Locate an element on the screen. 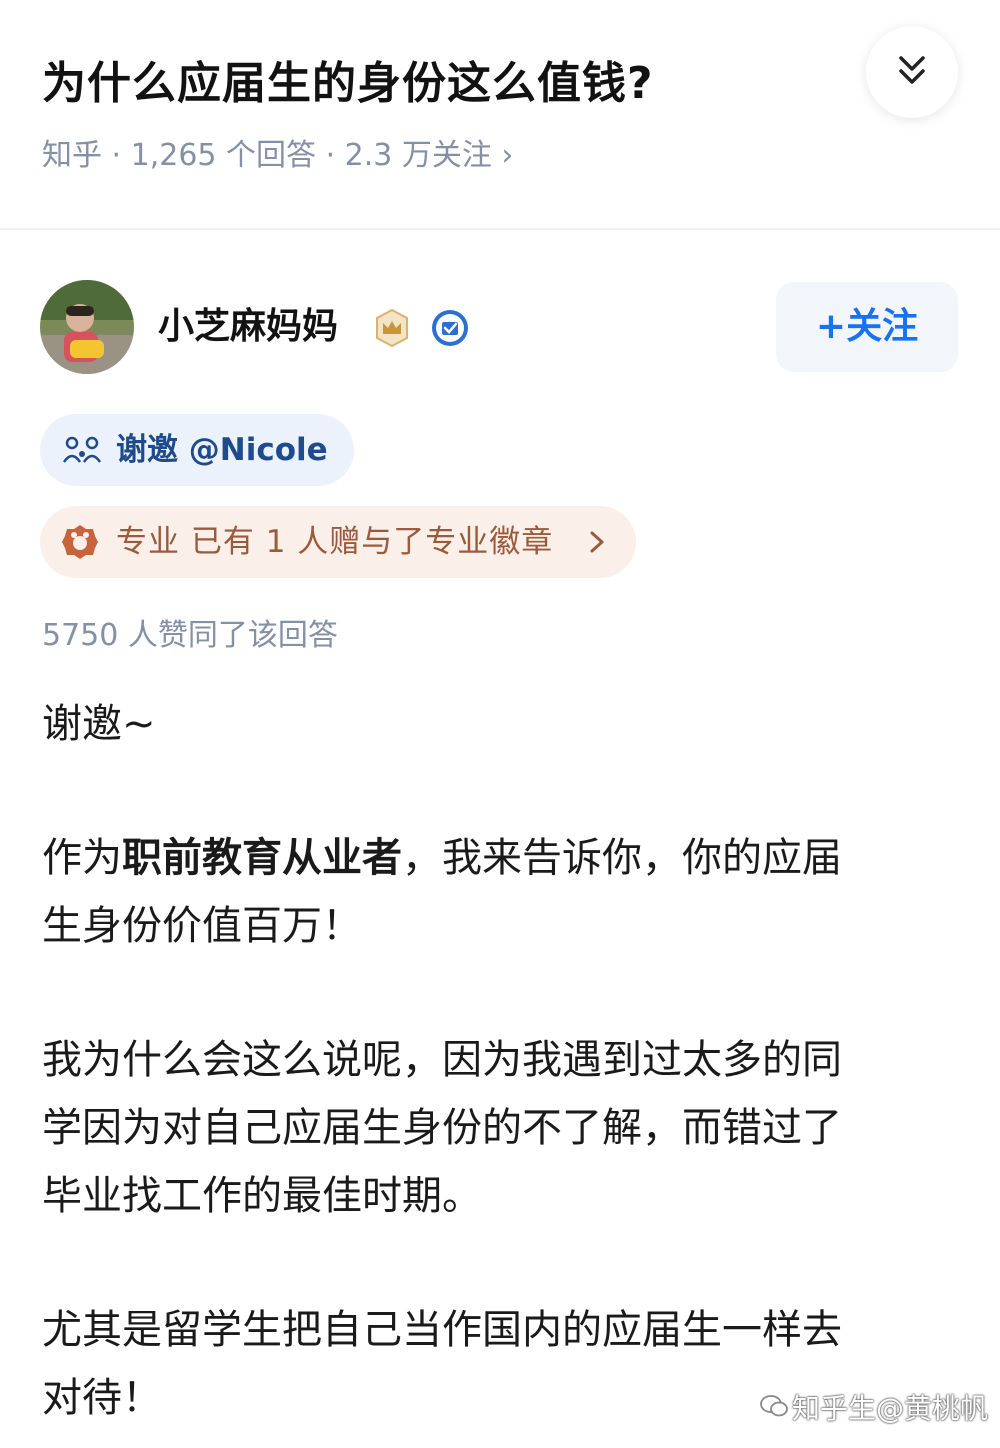 Image resolution: width=1000 pixels, height=1448 pixels. follow-button: +关注 is located at coordinates (867, 327).